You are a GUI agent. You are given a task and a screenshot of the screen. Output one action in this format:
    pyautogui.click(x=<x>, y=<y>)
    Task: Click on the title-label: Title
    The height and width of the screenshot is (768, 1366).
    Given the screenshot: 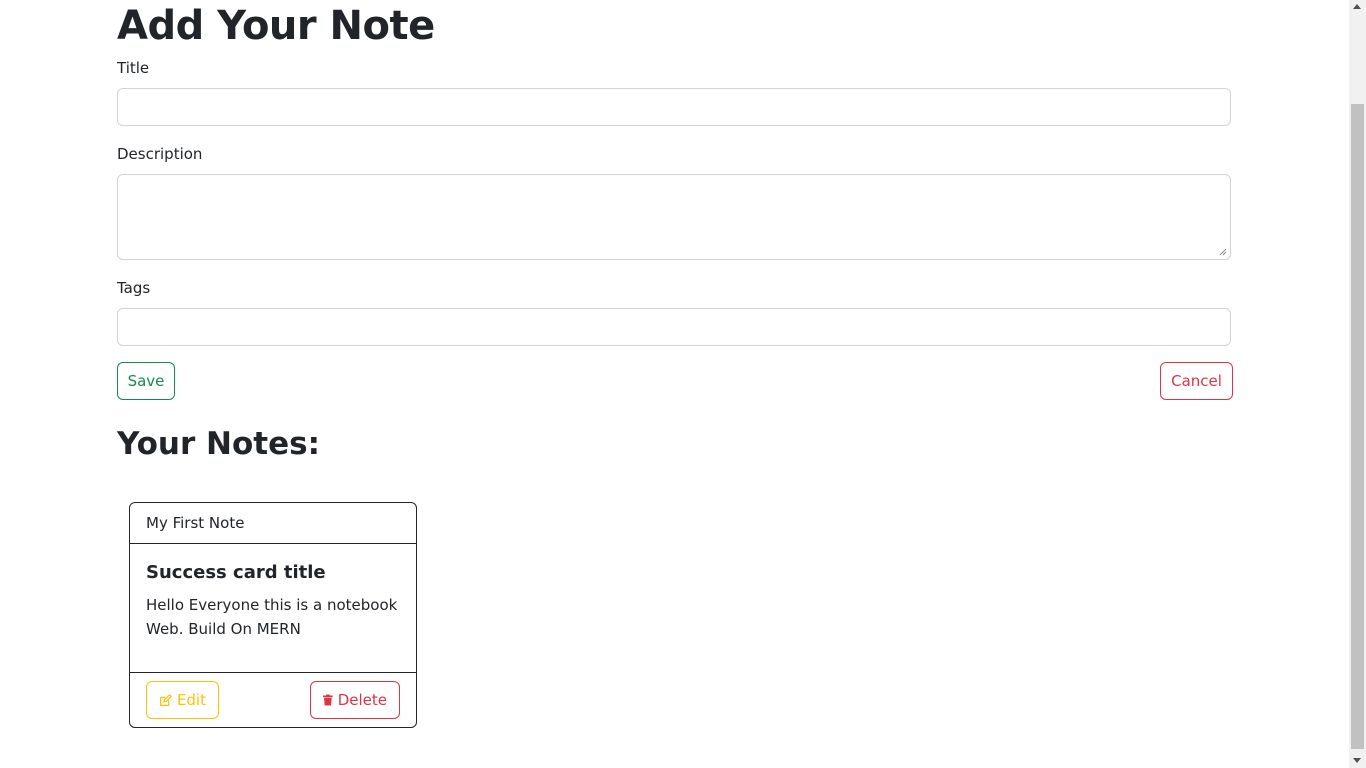 What is the action you would take?
    pyautogui.click(x=133, y=68)
    